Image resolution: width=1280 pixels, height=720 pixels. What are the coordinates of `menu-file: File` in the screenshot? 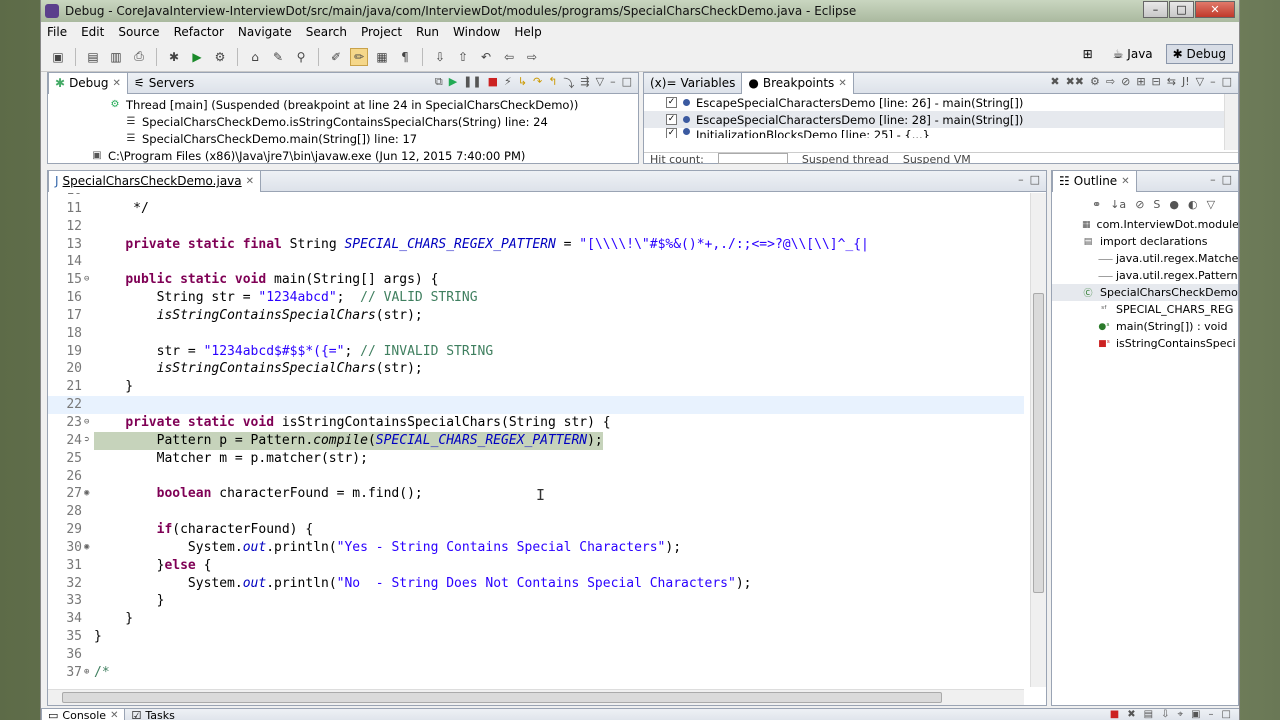 It's located at (57, 32).